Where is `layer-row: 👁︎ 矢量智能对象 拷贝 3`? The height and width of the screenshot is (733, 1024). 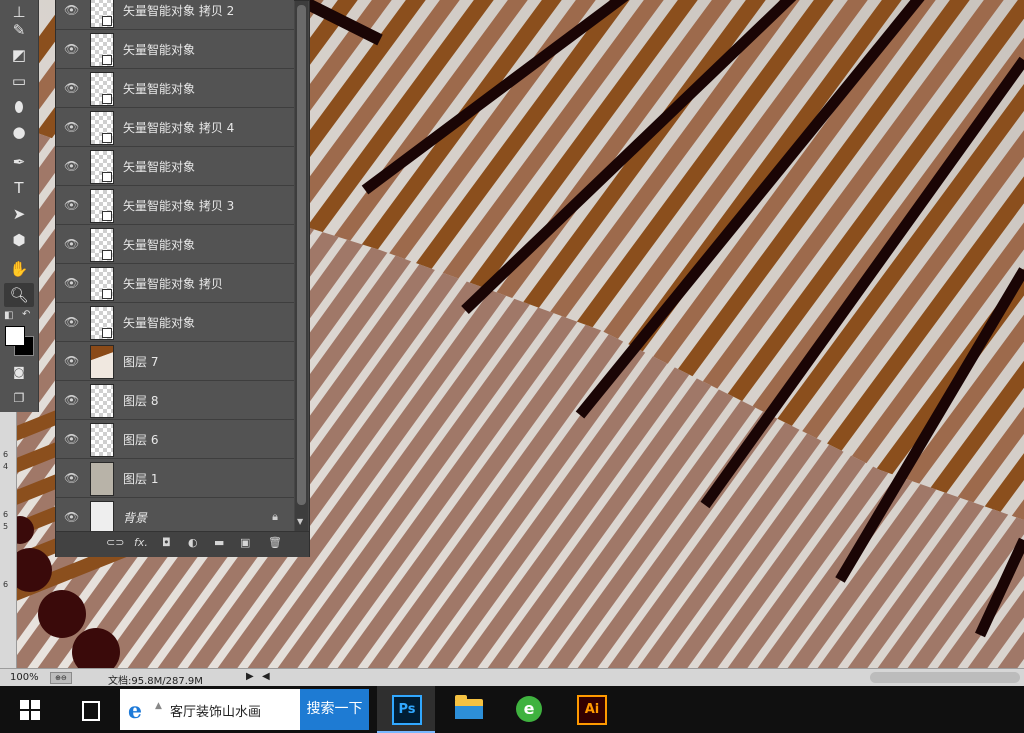
layer-row: 👁︎ 矢量智能对象 拷贝 3 is located at coordinates (175, 205).